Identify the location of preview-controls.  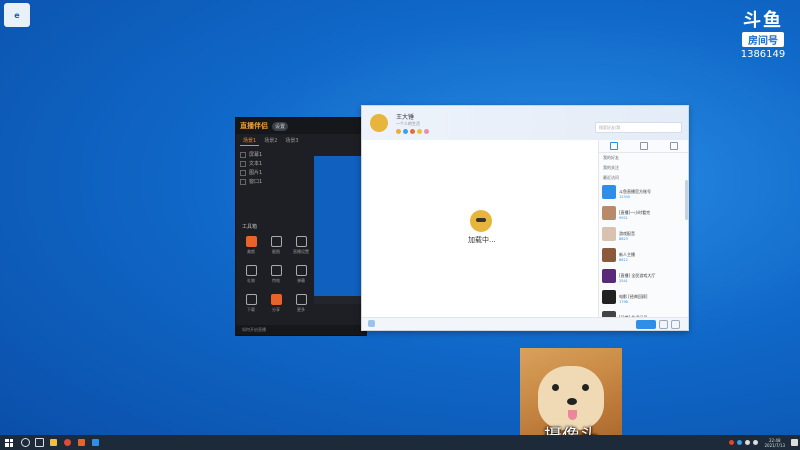
(339, 300).